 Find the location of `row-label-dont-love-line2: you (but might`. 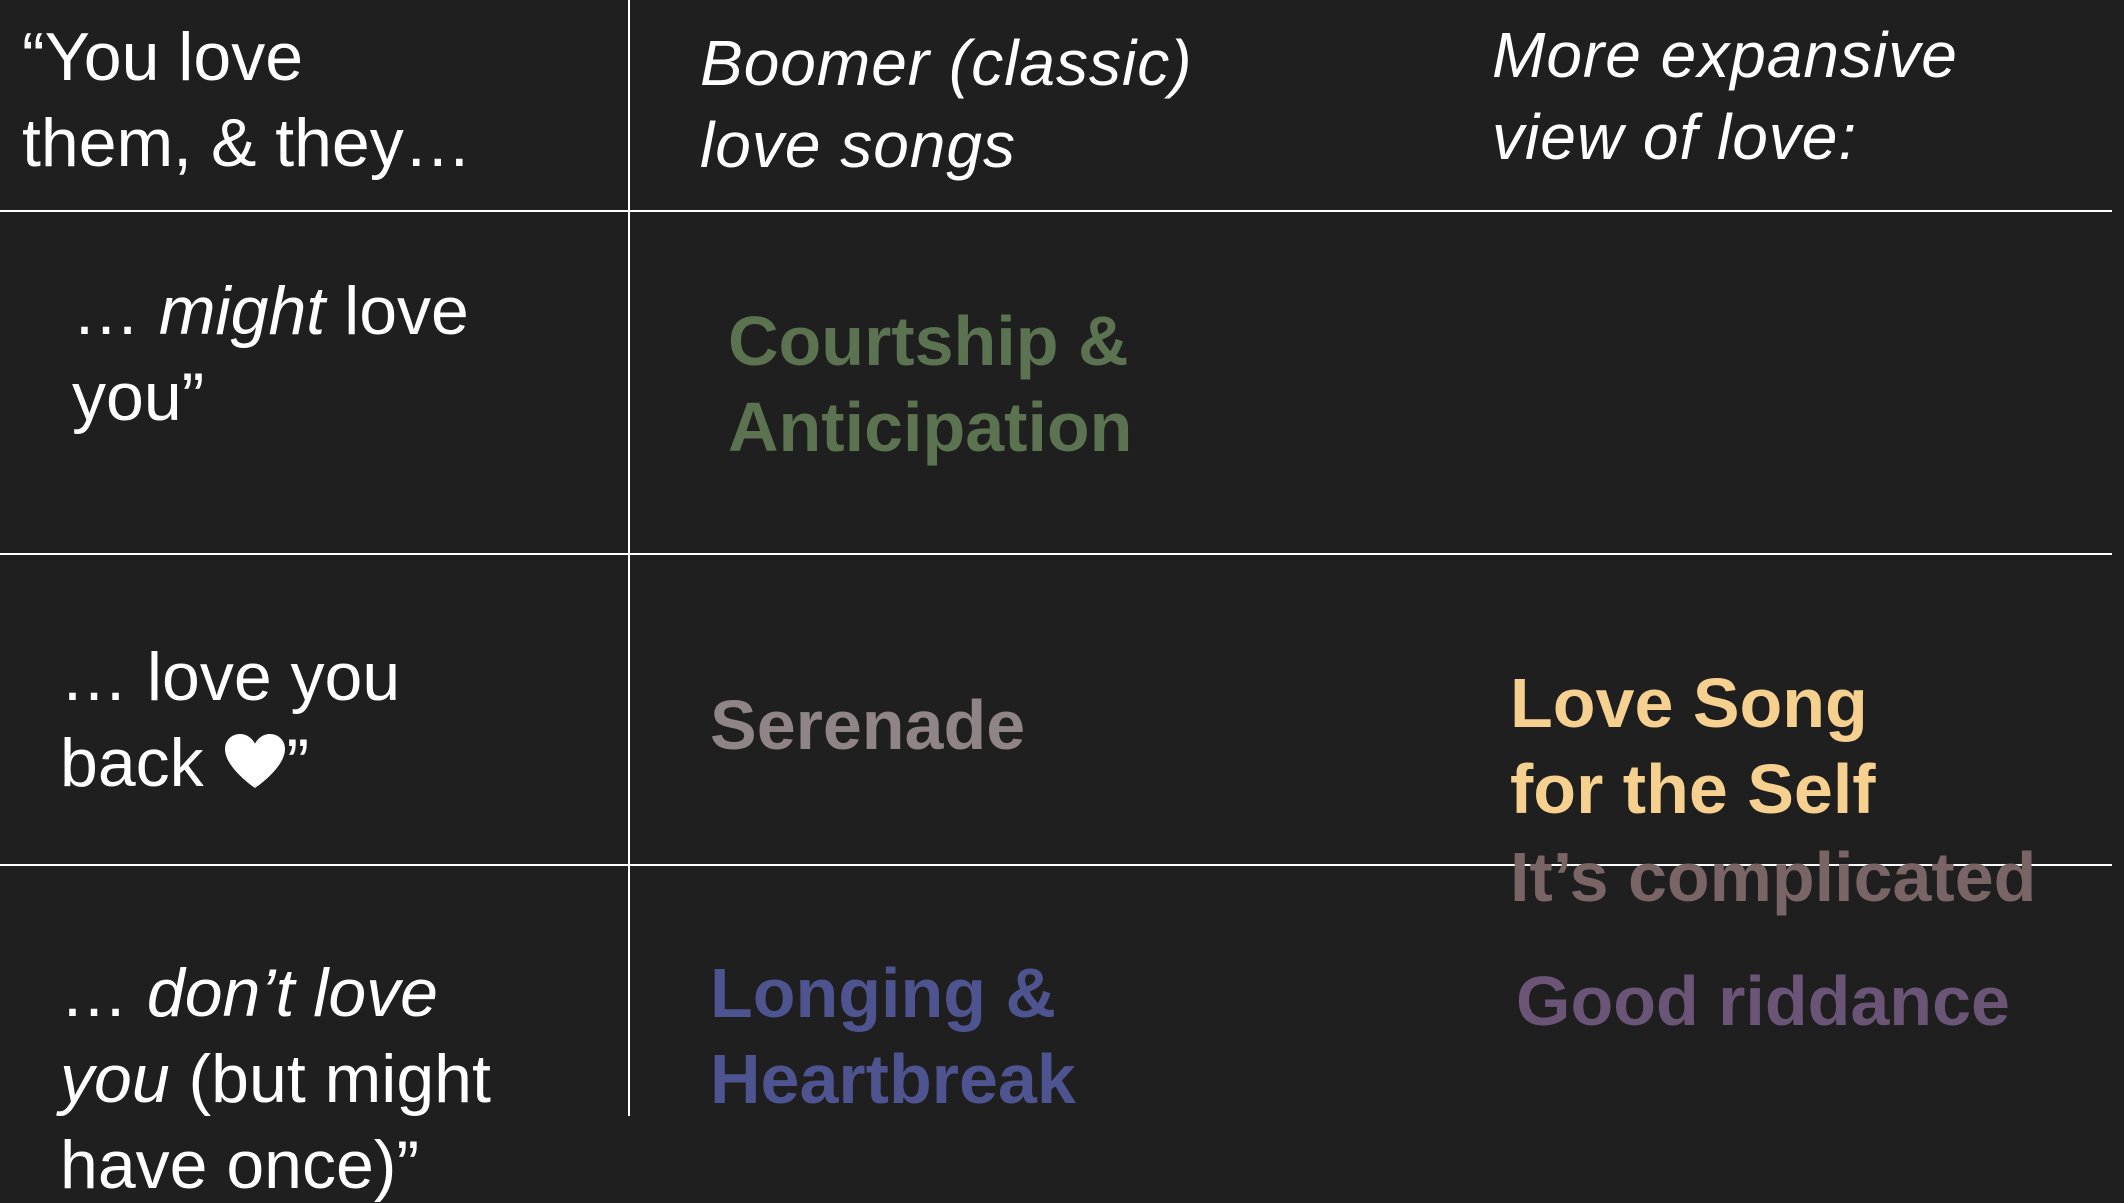

row-label-dont-love-line2: you (but might is located at coordinates (275, 1079).